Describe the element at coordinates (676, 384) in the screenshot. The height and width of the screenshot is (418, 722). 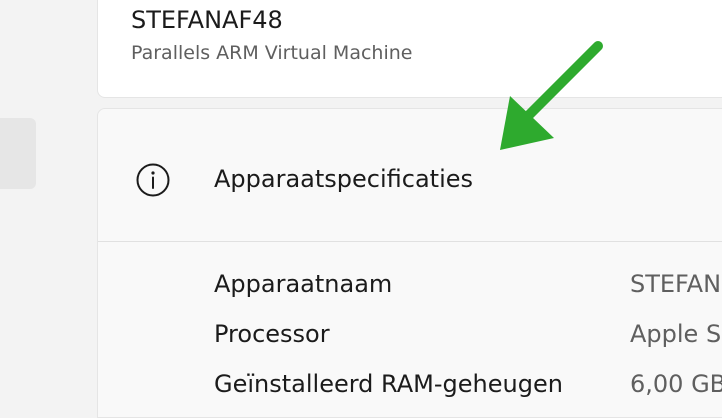
I see `spec-value: 6,00 GB` at that location.